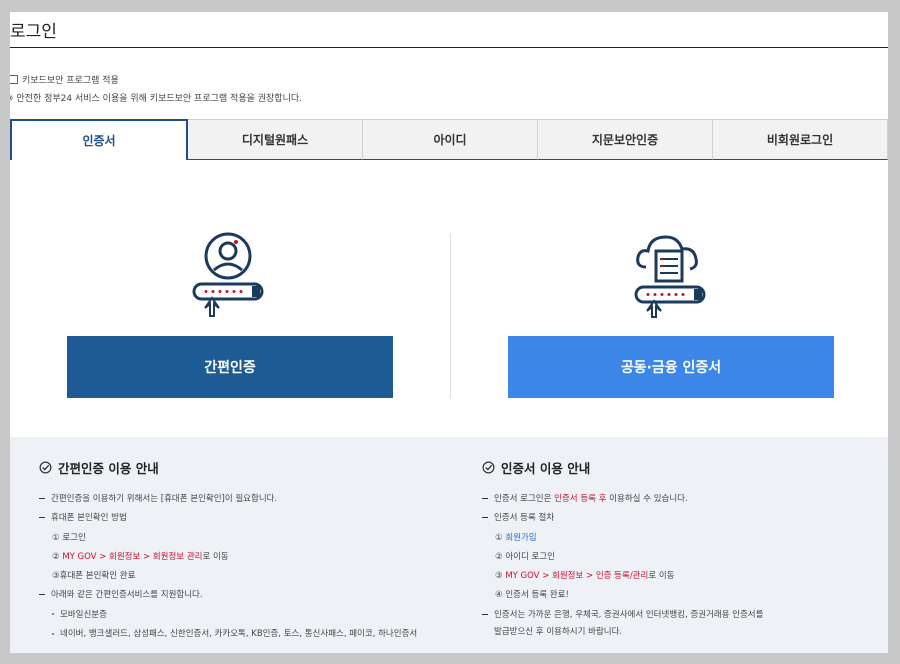 This screenshot has width=900, height=664. I want to click on keyboard-security-option: 키보드보안 프로그램 적용, so click(64, 79).